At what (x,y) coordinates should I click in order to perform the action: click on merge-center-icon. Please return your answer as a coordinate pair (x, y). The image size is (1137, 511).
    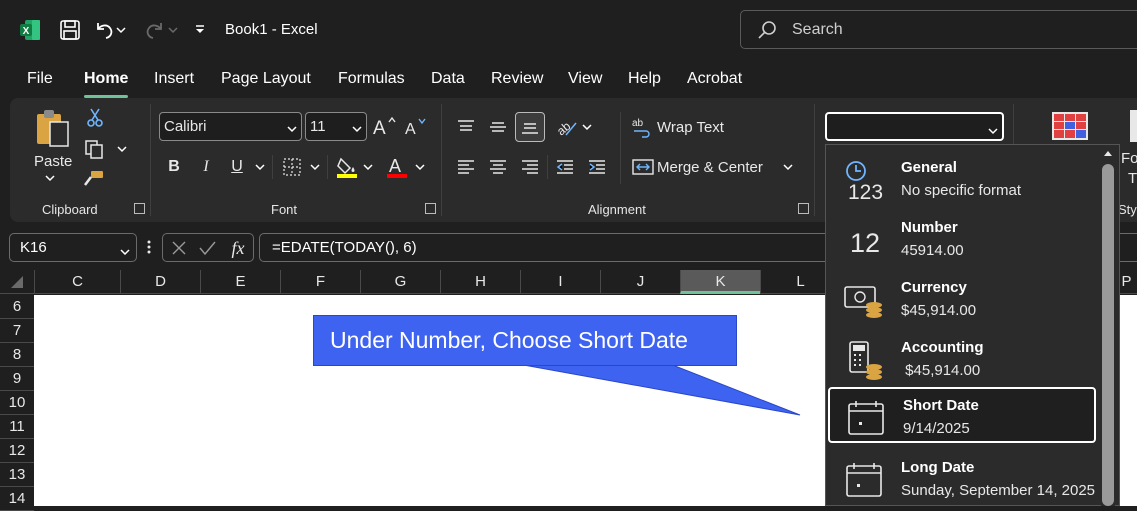
    Looking at the image, I should click on (643, 167).